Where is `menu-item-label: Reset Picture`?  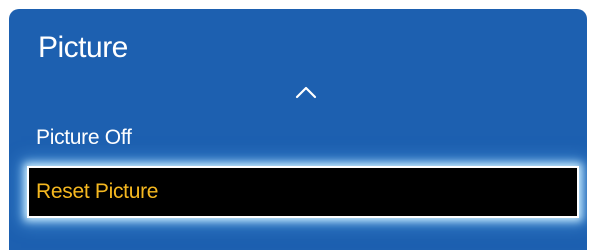 menu-item-label: Reset Picture is located at coordinates (97, 191).